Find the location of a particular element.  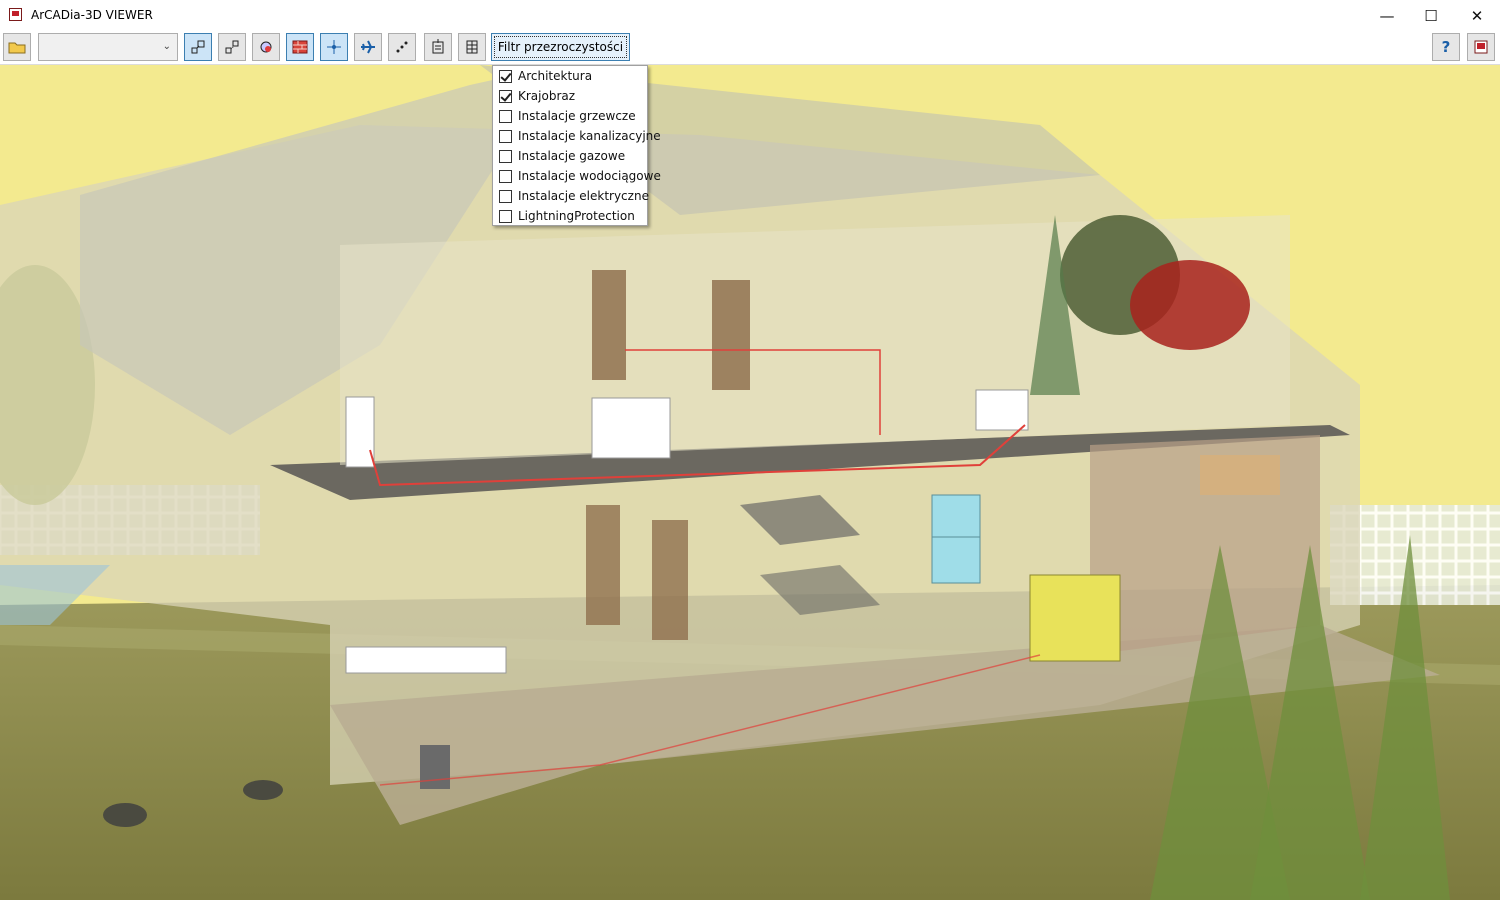

airplane-icon is located at coordinates (368, 47).